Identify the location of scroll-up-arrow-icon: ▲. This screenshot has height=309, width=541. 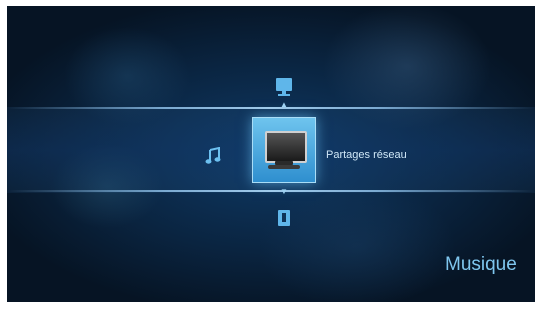
(284, 105).